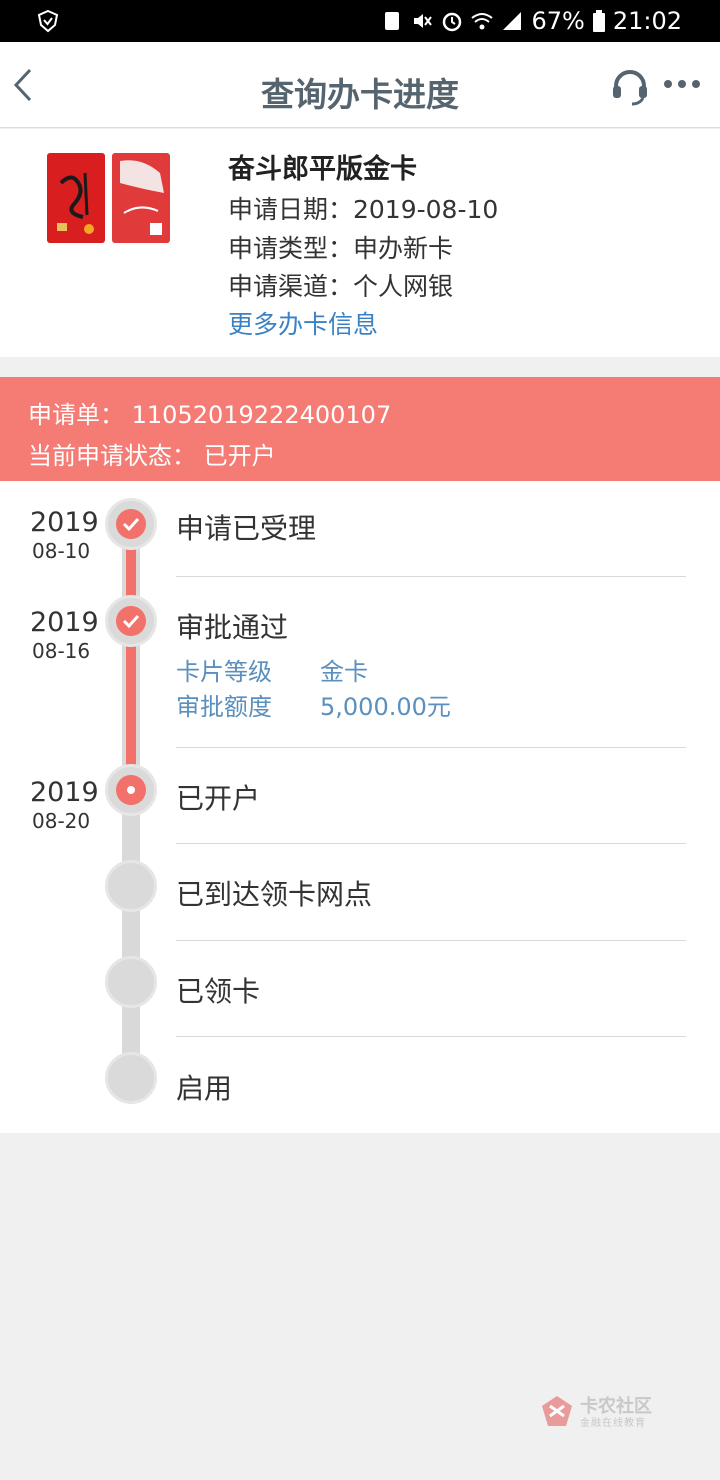 The image size is (720, 1480). I want to click on mute-icon, so click(423, 21).